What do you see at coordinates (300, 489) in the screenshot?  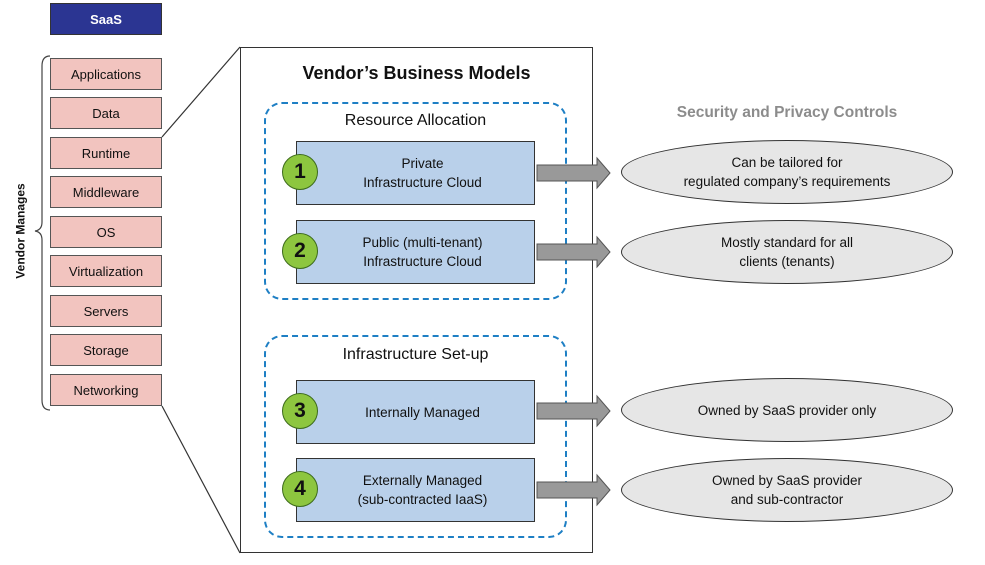 I see `badge-4: 4` at bounding box center [300, 489].